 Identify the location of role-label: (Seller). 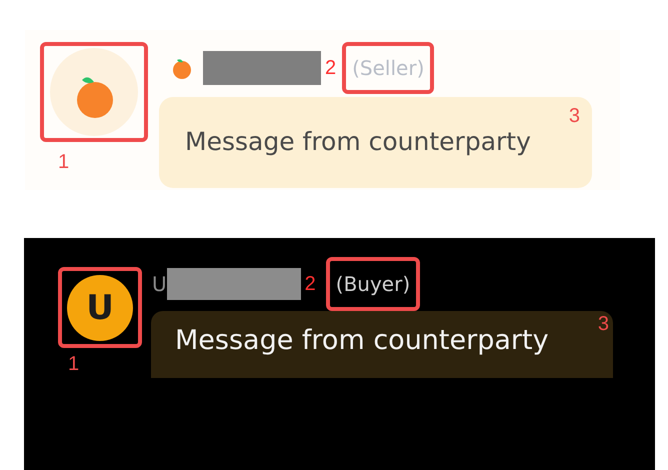
(388, 68).